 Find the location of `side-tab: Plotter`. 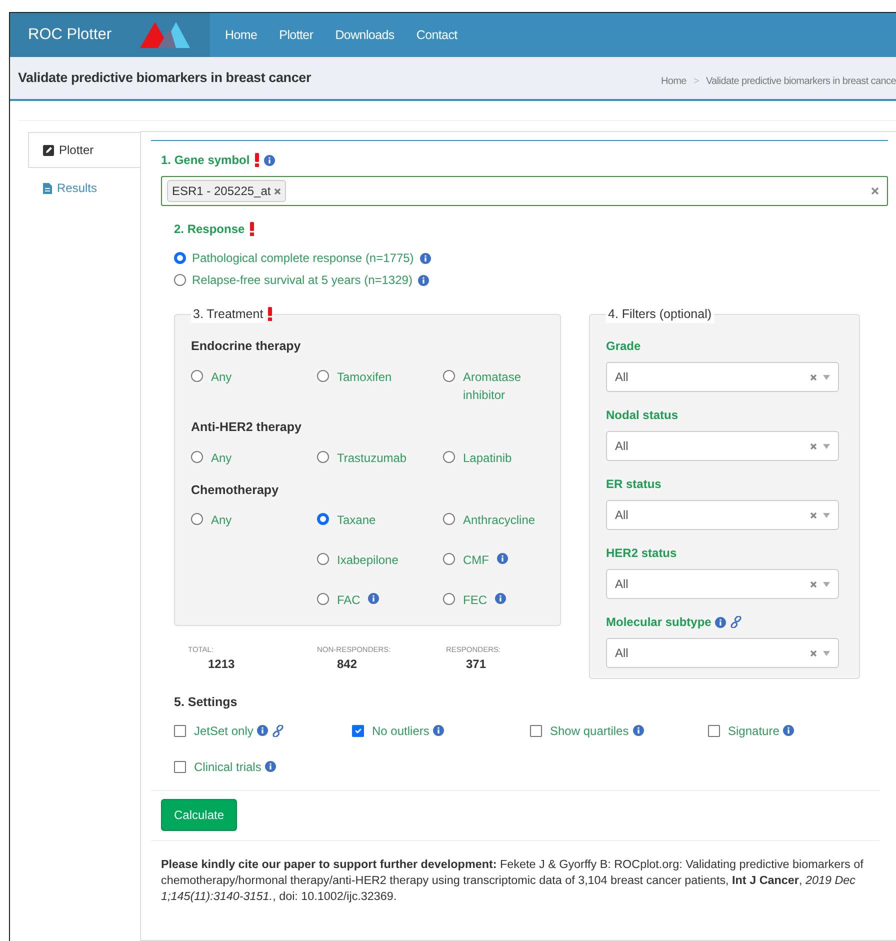

side-tab: Plotter is located at coordinates (84, 150).